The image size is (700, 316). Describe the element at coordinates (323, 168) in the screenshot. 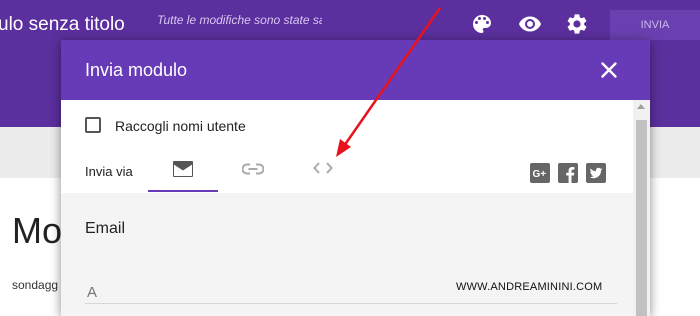

I see `embed-code-icon` at that location.